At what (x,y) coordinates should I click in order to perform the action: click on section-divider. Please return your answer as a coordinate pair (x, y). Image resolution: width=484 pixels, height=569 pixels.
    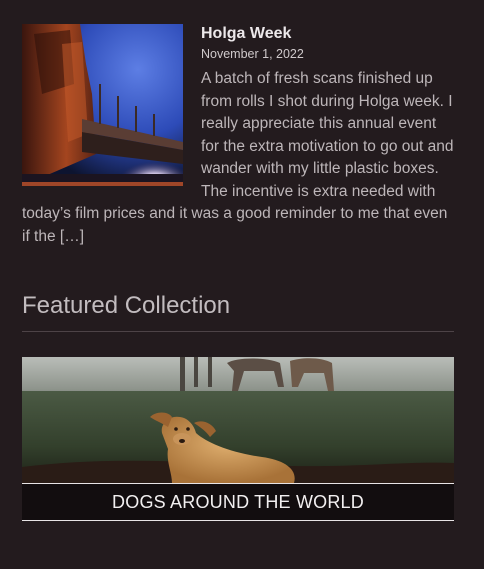
    Looking at the image, I should click on (238, 331).